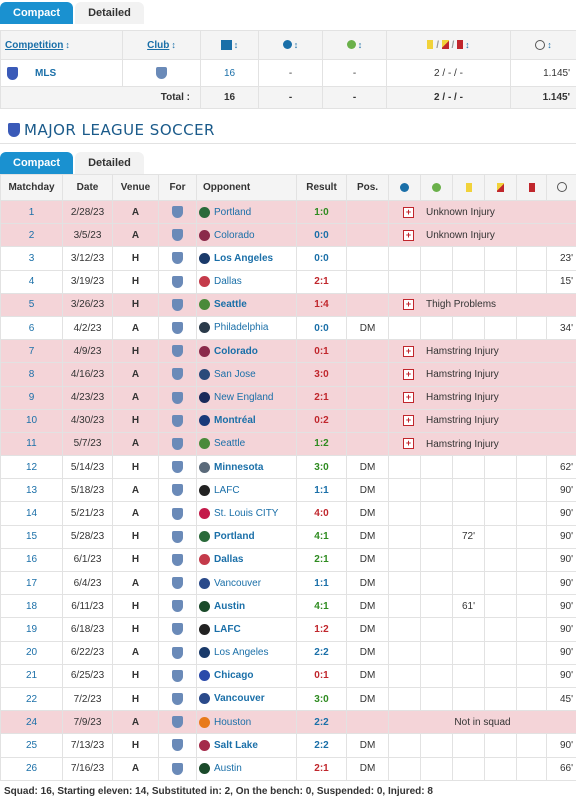 This screenshot has height=800, width=576. What do you see at coordinates (246, 513) in the screenshot?
I see `opponent-cell: St. Louis CITY` at bounding box center [246, 513].